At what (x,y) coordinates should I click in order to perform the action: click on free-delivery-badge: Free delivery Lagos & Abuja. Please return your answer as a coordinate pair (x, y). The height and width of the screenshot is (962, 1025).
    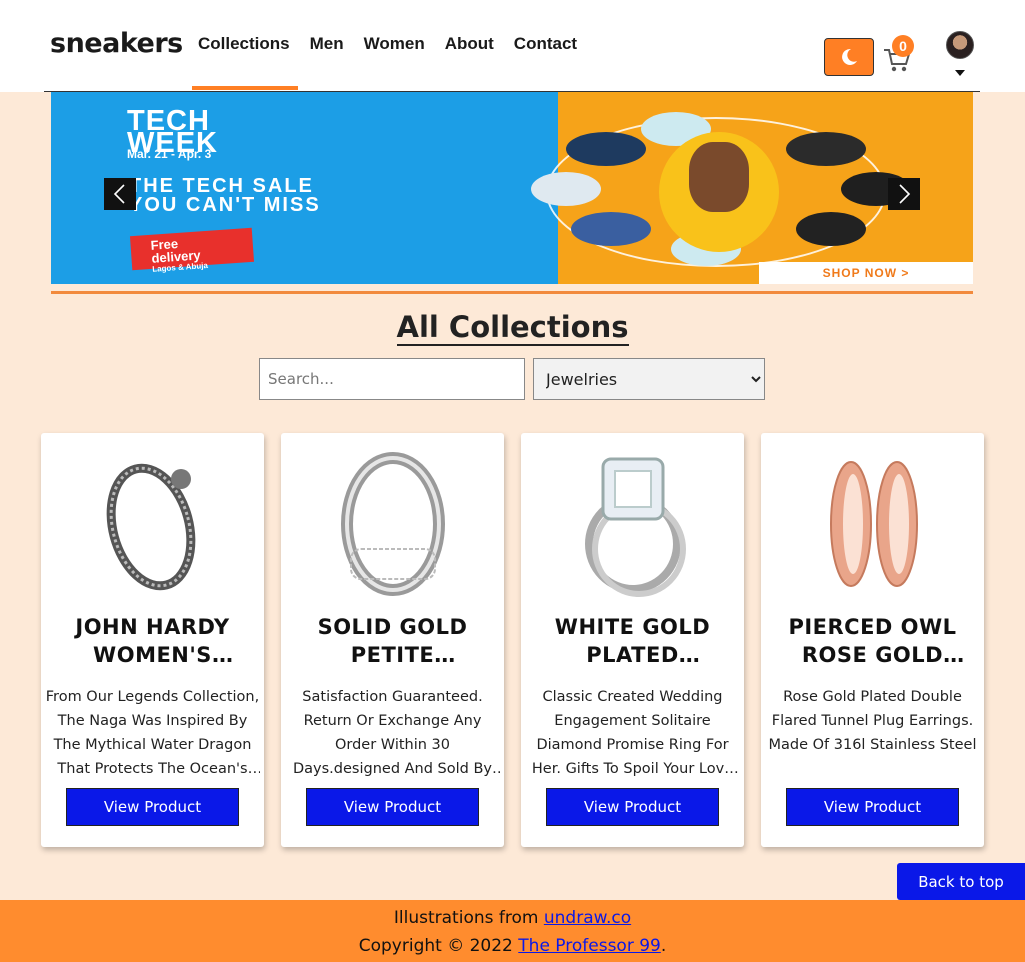
    Looking at the image, I should click on (192, 250).